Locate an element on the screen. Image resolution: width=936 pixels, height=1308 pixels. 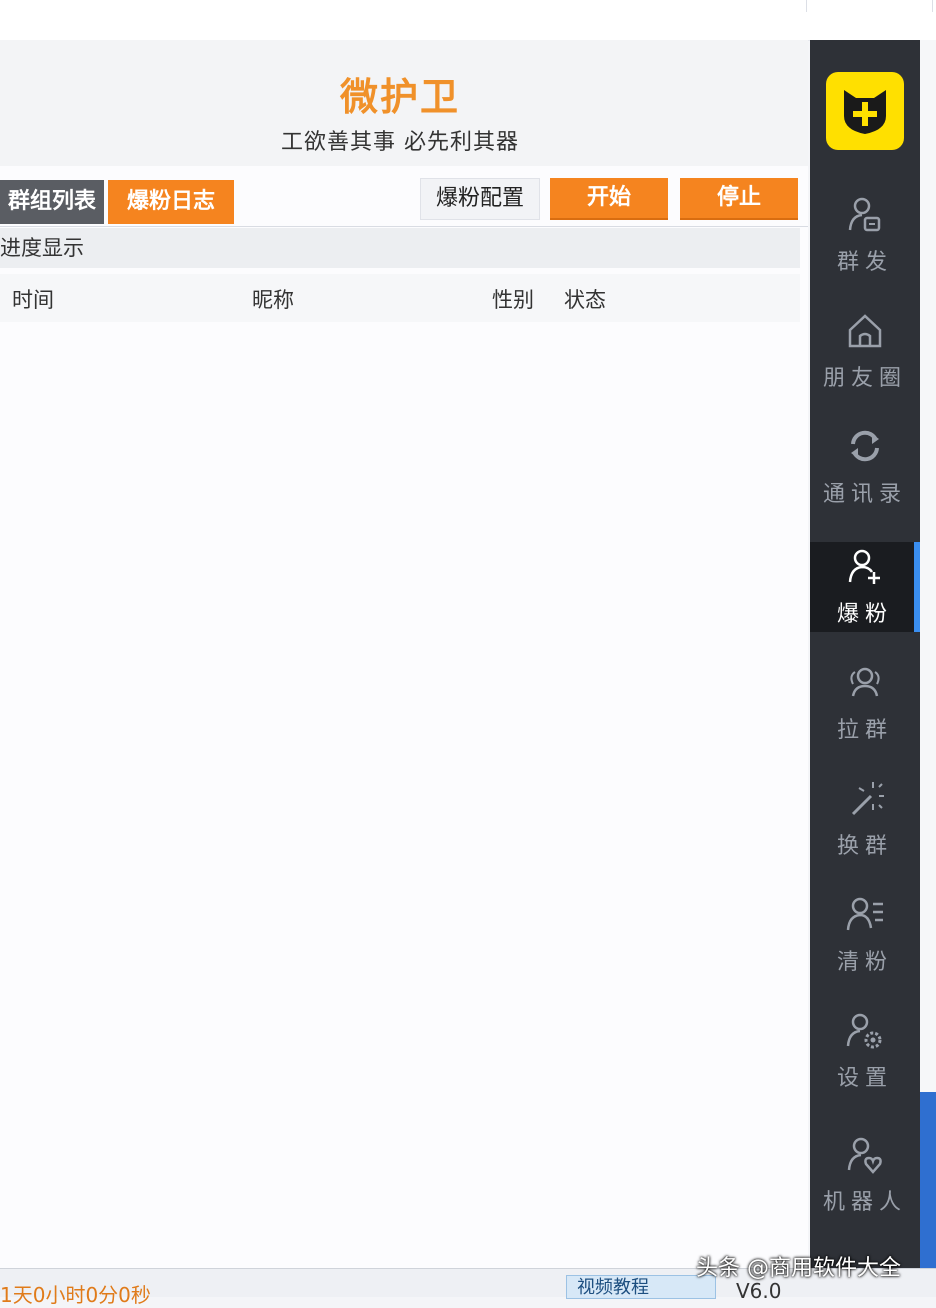
progress-display-header: 进度显示 is located at coordinates (400, 248).